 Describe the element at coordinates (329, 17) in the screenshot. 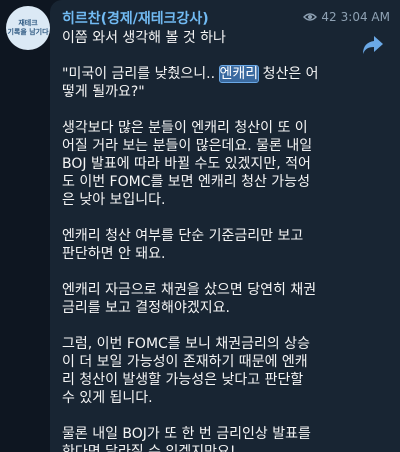

I see `view-count: 42` at that location.